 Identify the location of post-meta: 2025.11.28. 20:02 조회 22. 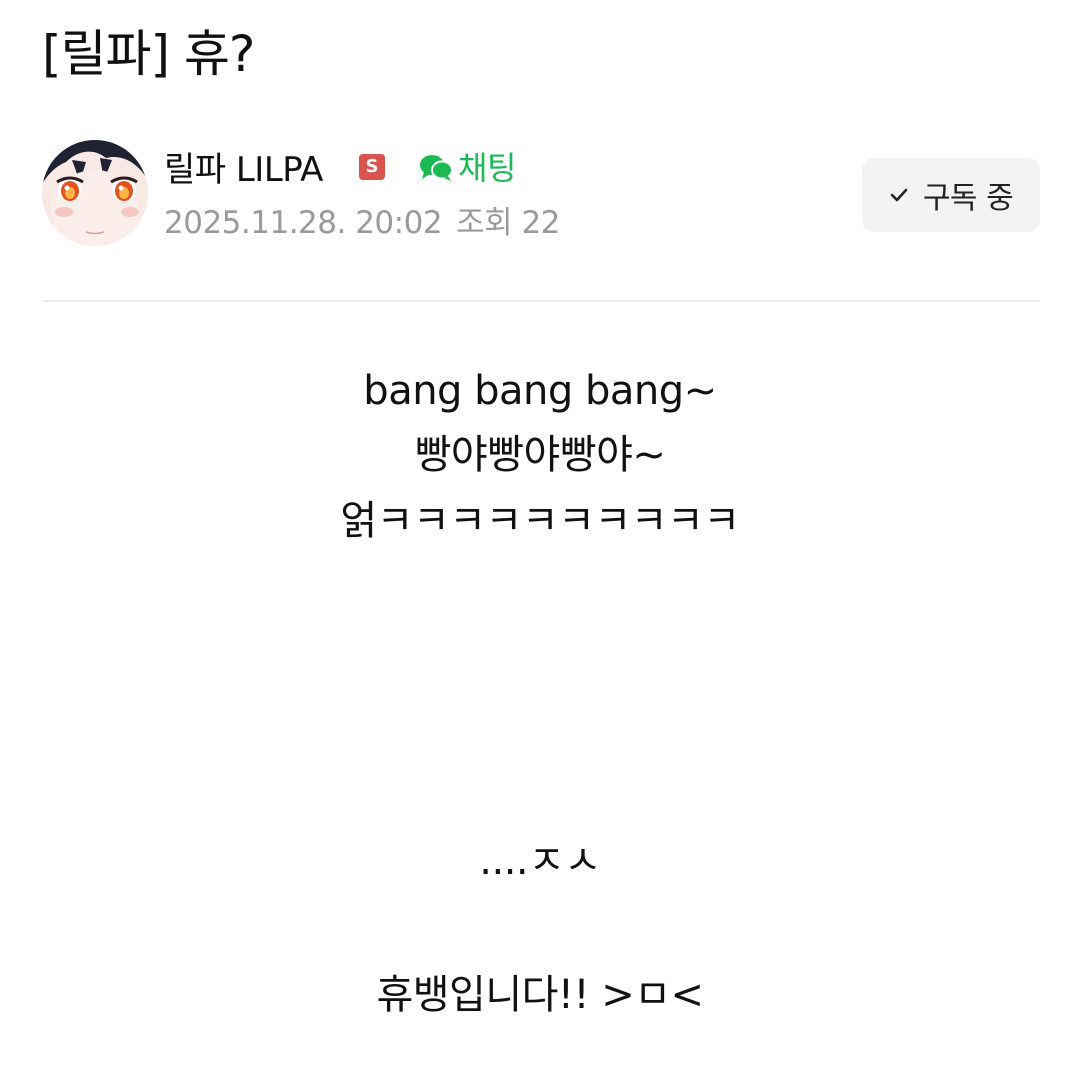
(362, 223).